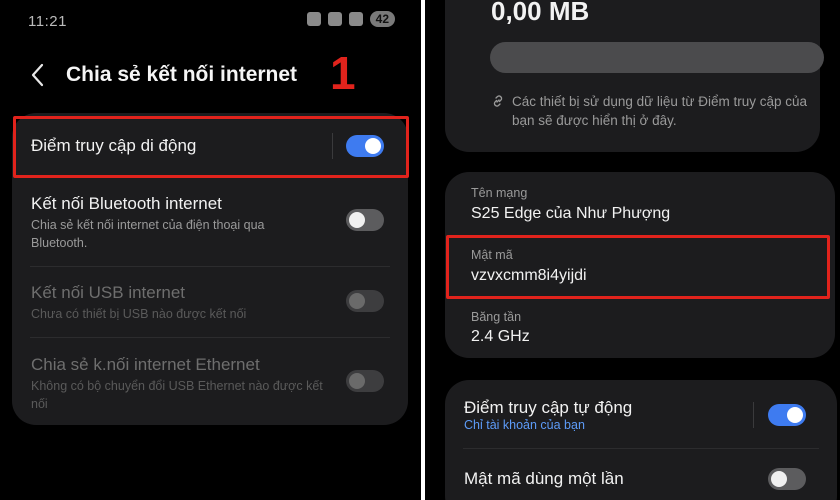 The image size is (840, 500). What do you see at coordinates (657, 57) in the screenshot?
I see `data-usage-bar` at bounding box center [657, 57].